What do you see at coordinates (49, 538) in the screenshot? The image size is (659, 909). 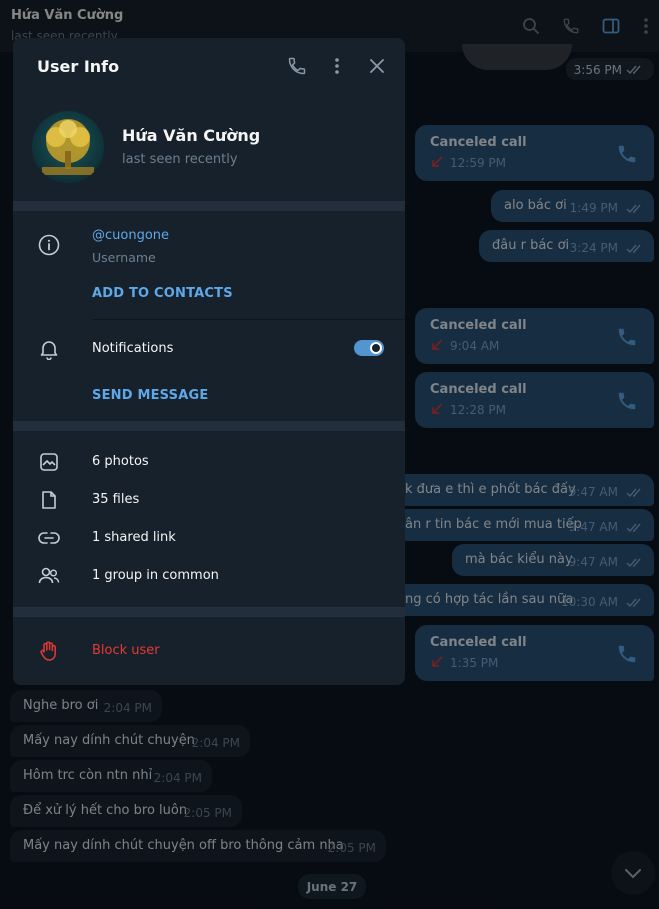 I see `link-icon` at bounding box center [49, 538].